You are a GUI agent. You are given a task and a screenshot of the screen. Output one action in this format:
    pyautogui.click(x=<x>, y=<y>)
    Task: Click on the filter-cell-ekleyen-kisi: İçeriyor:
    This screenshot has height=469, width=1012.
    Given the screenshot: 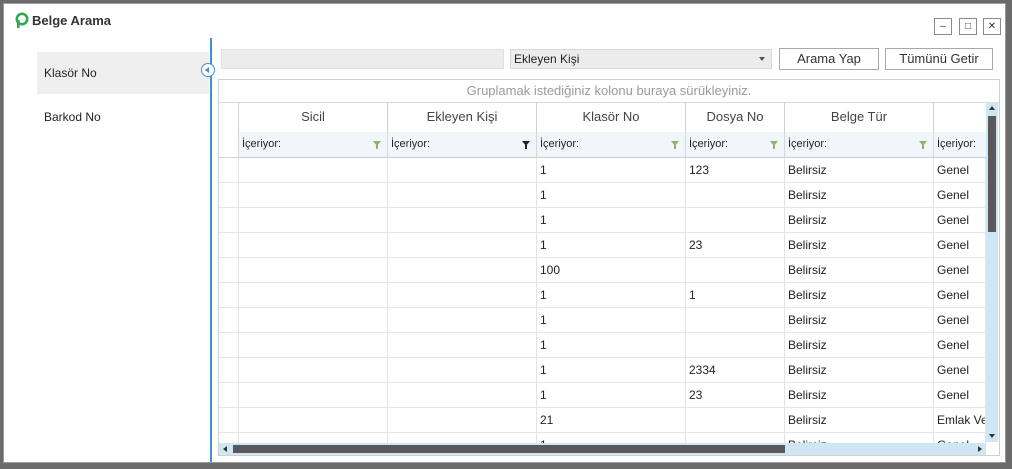 What is the action you would take?
    pyautogui.click(x=462, y=144)
    